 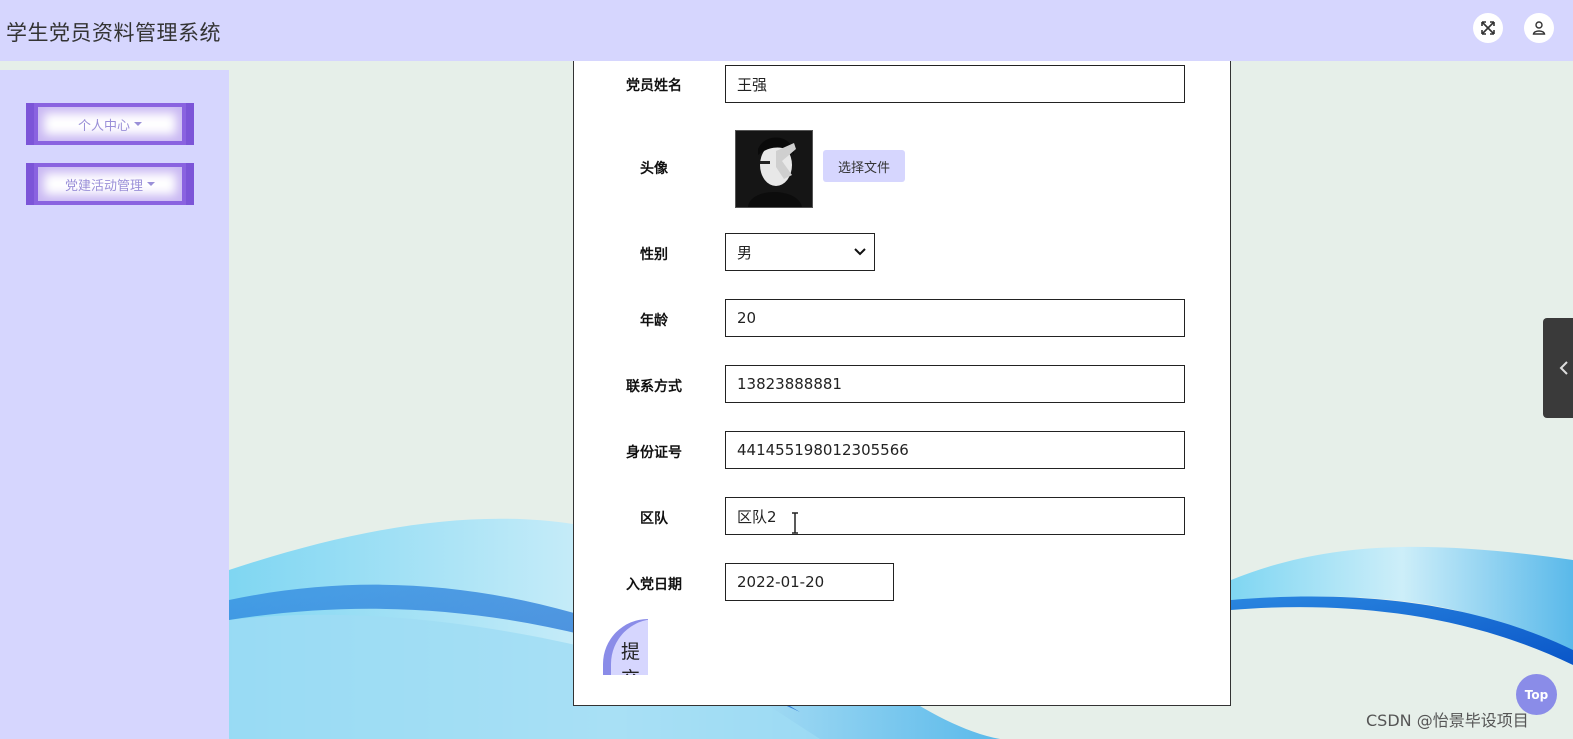 I want to click on sidebar-item-label: 个人中心, so click(x=103, y=126).